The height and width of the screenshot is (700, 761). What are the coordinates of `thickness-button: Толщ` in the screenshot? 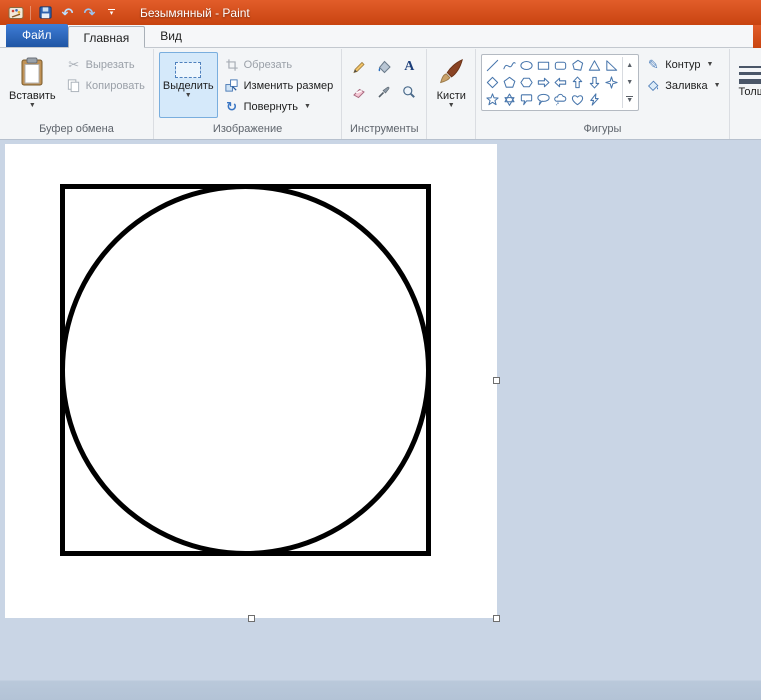 It's located at (748, 85).